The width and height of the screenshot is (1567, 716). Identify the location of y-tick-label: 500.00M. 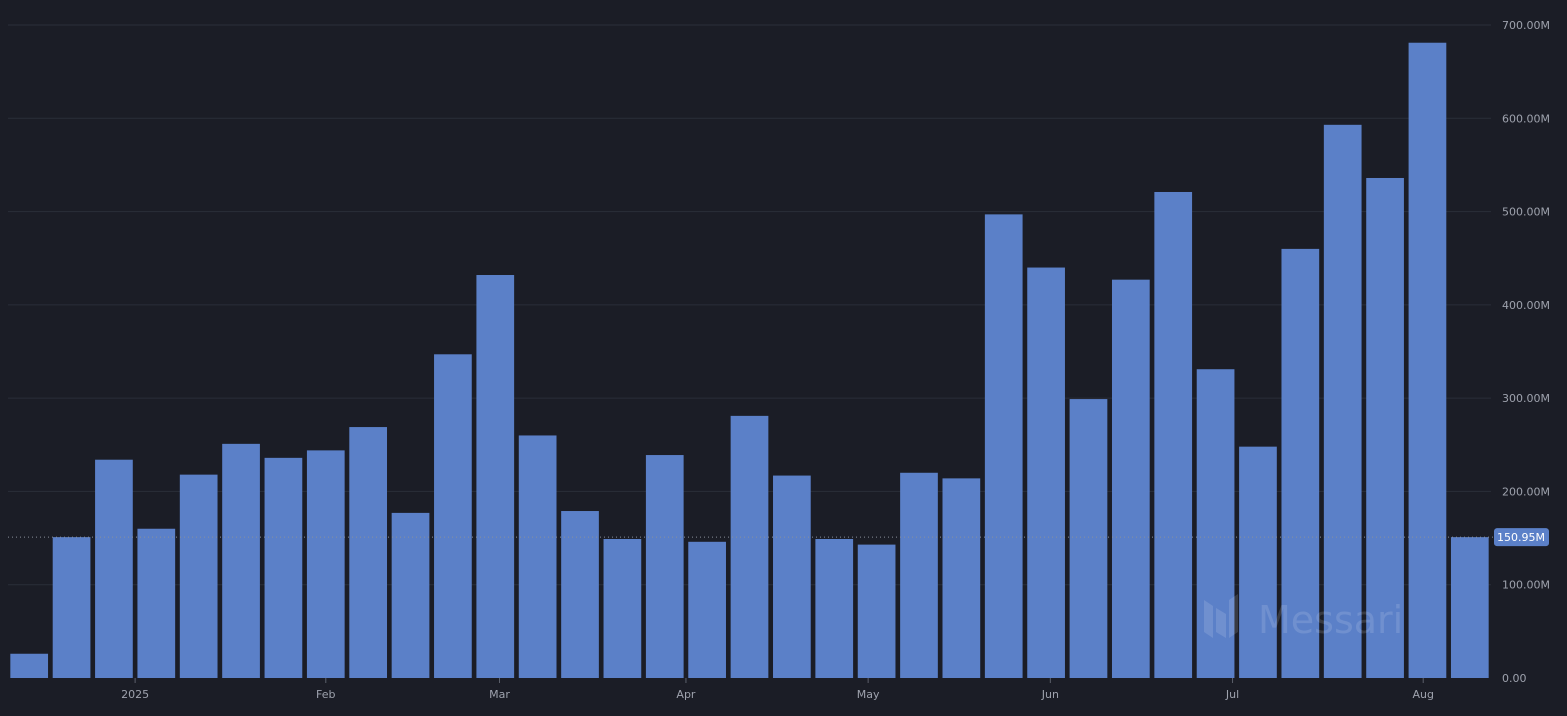
(1526, 212).